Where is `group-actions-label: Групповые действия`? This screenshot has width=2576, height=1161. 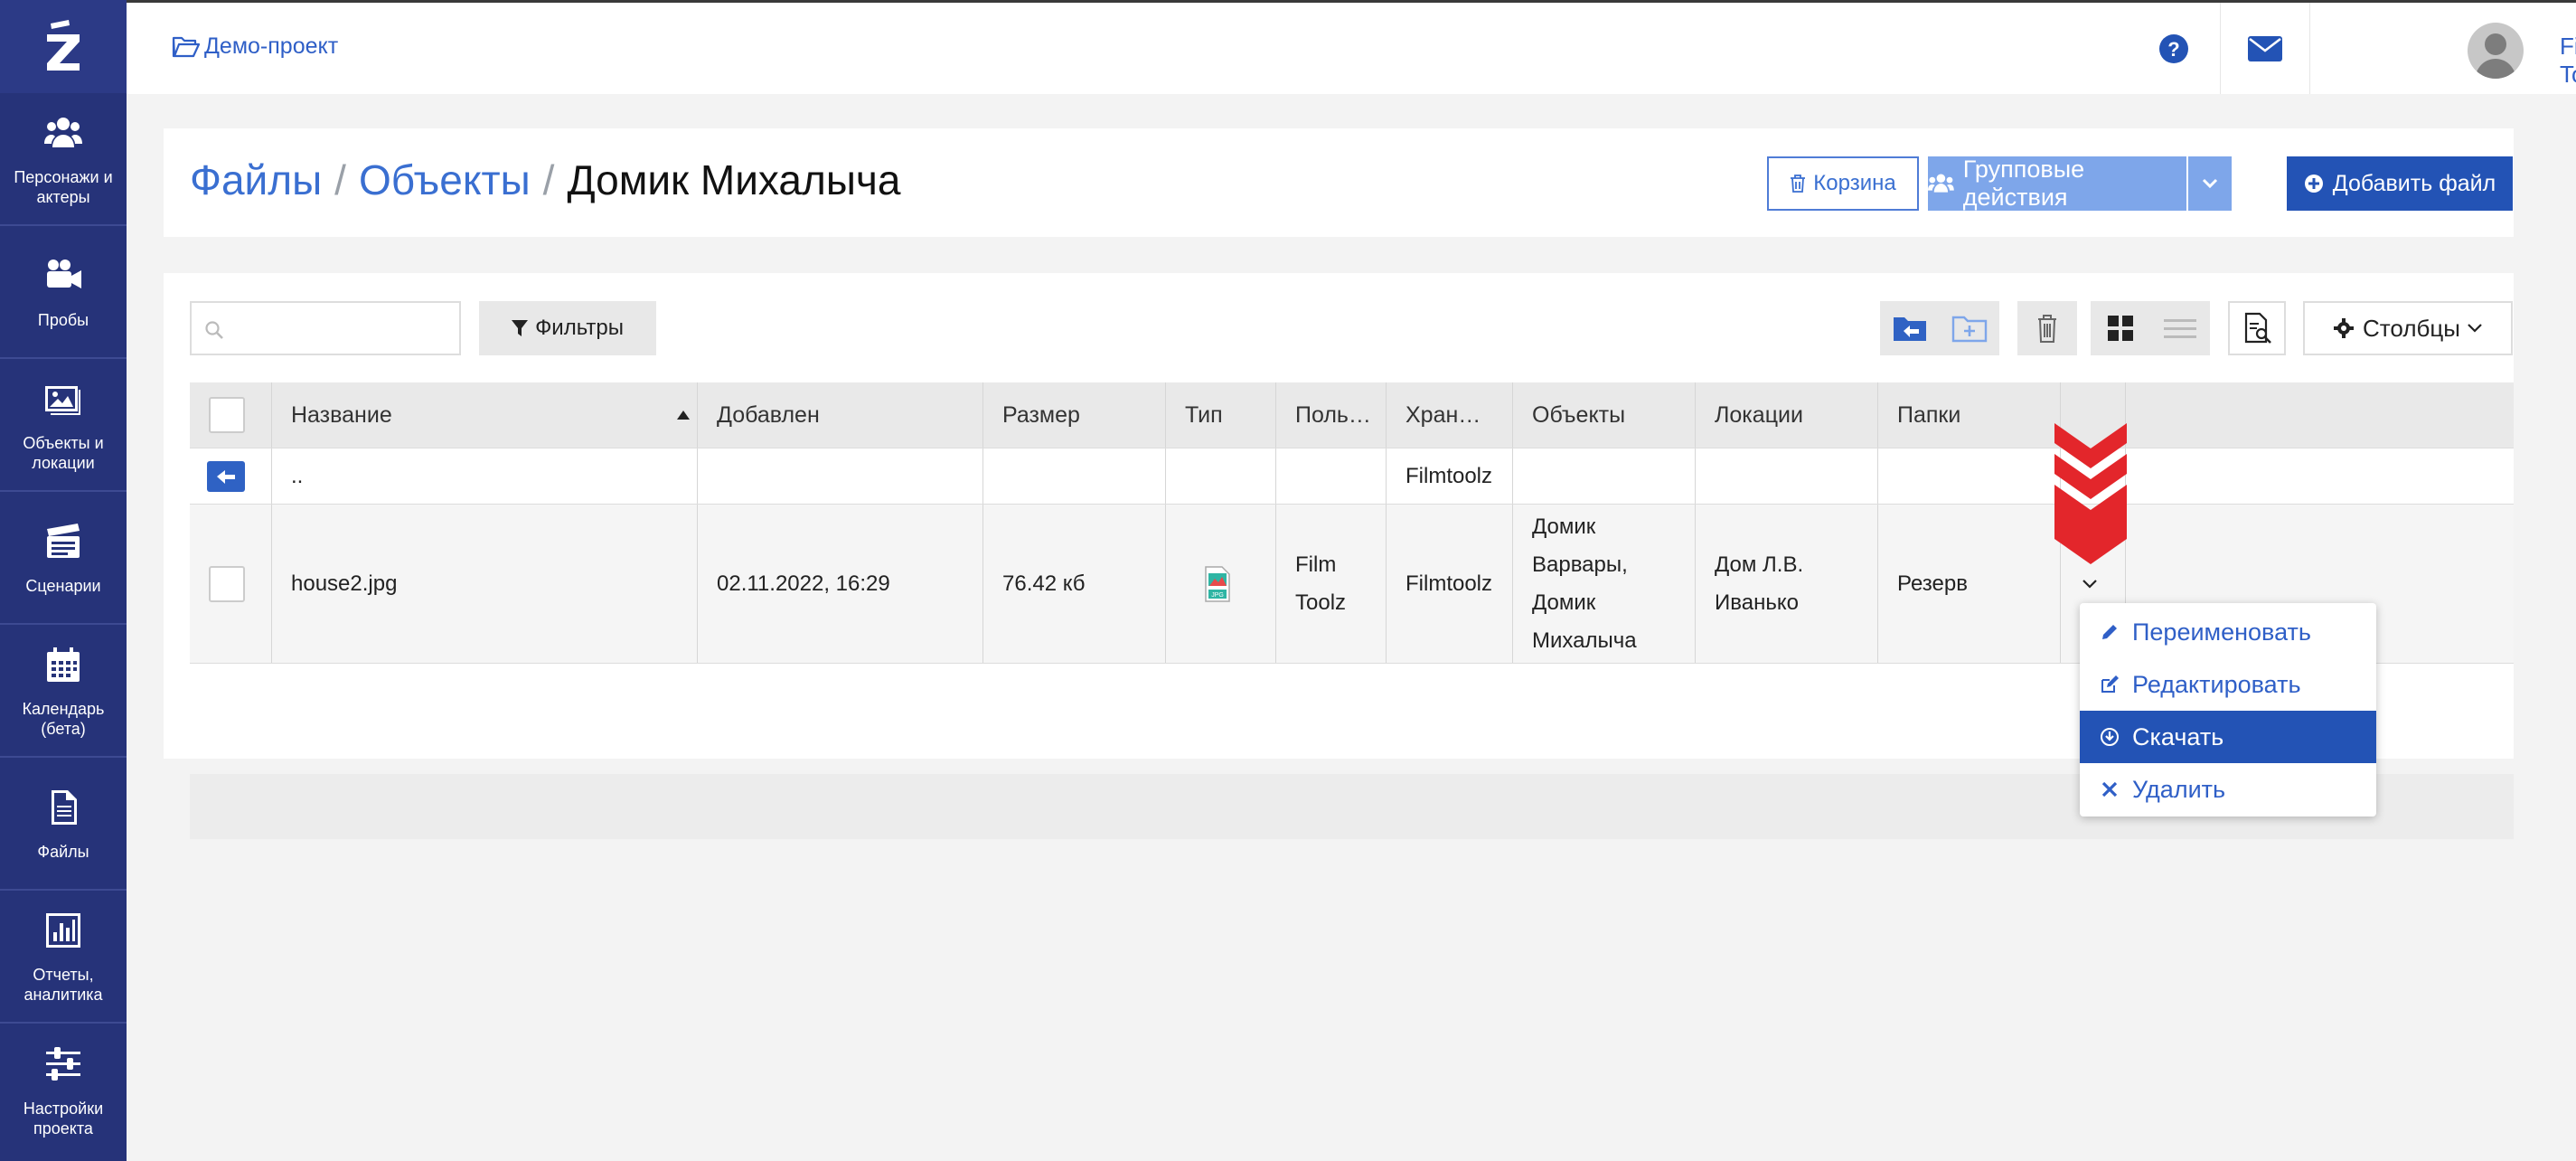
group-actions-label: Групповые действия is located at coordinates (2024, 183).